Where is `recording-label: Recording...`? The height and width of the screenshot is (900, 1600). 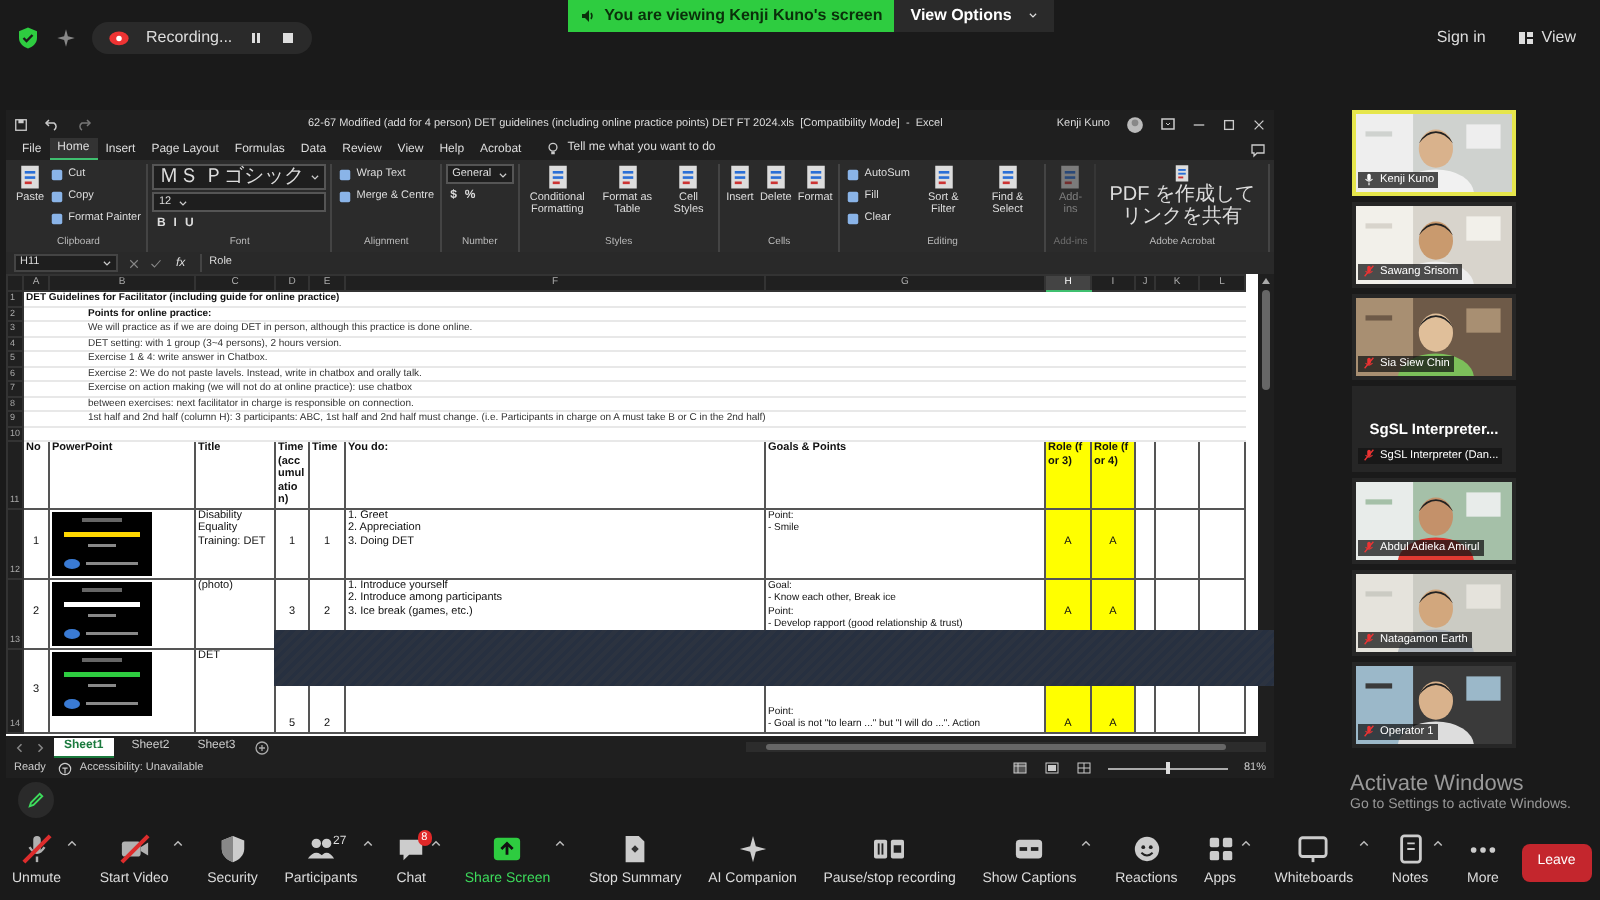
recording-label: Recording... is located at coordinates (189, 37).